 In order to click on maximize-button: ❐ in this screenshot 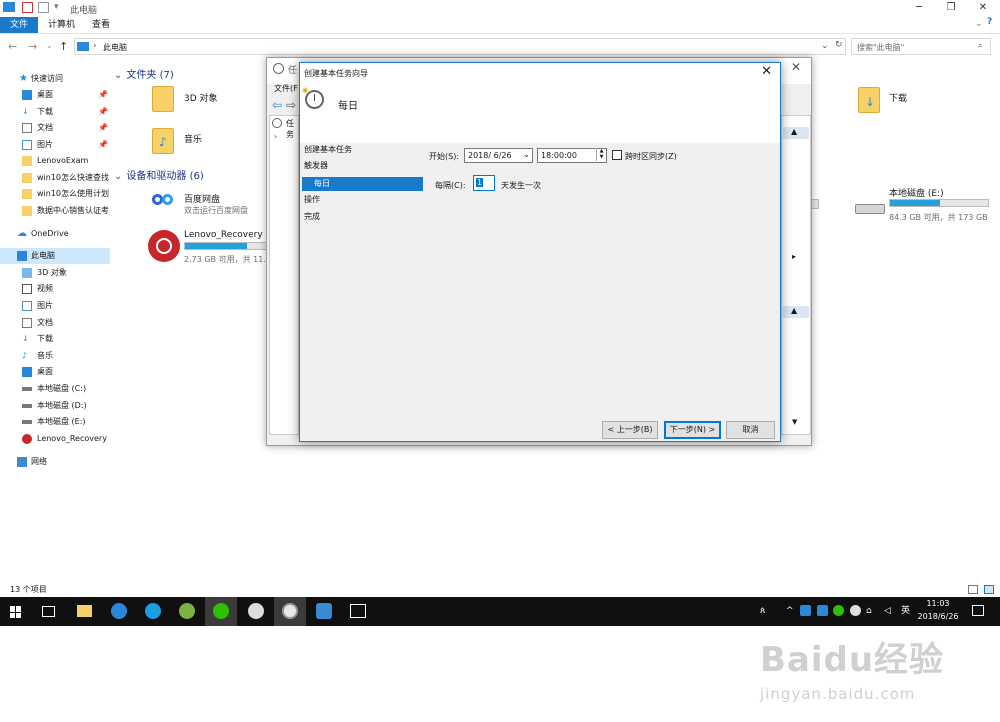, I will do `click(951, 8)`.